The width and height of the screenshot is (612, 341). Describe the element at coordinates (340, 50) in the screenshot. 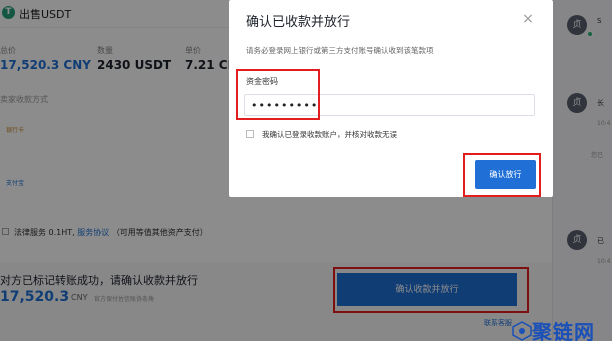

I see `dialog-description: 请务必登录网上银行或第三方支付账号确认收到该笔款项` at that location.